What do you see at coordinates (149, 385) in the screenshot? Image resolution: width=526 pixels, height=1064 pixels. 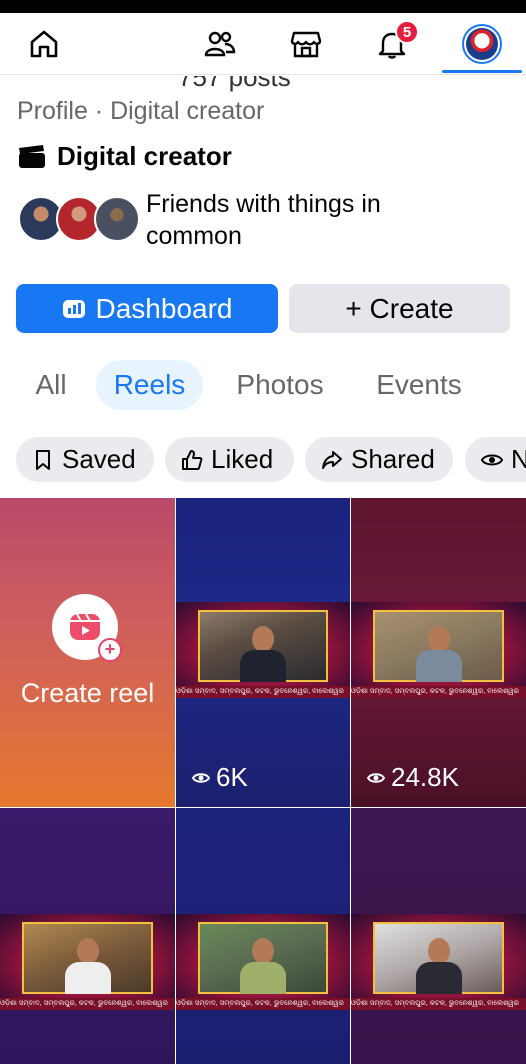 I see `tab-reels: Reels` at bounding box center [149, 385].